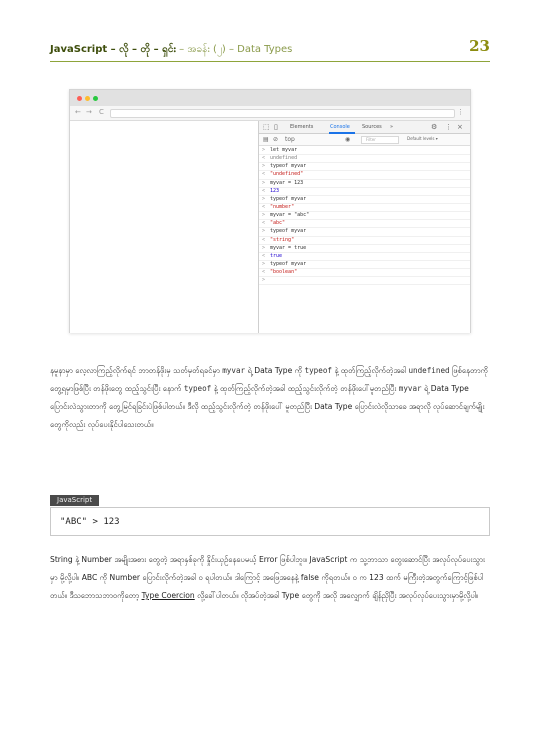 This screenshot has height=738, width=540. I want to click on console-line-text: "number", so click(282, 206).